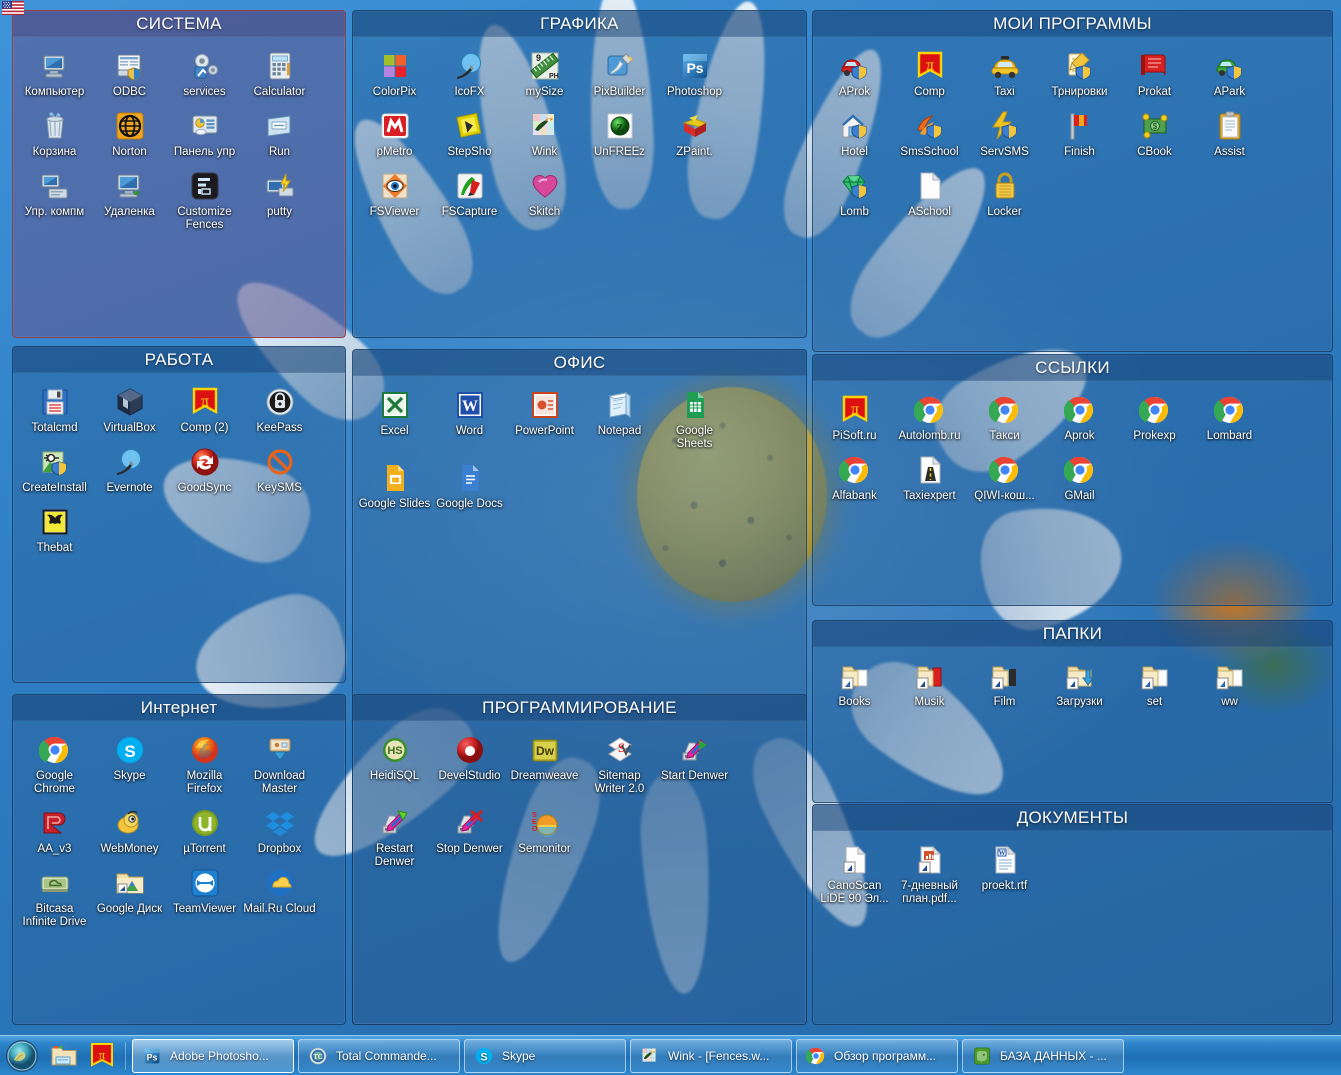 The height and width of the screenshot is (1075, 1341). What do you see at coordinates (54, 135) in the screenshot?
I see `desktop-icon-корзина: Корзина` at bounding box center [54, 135].